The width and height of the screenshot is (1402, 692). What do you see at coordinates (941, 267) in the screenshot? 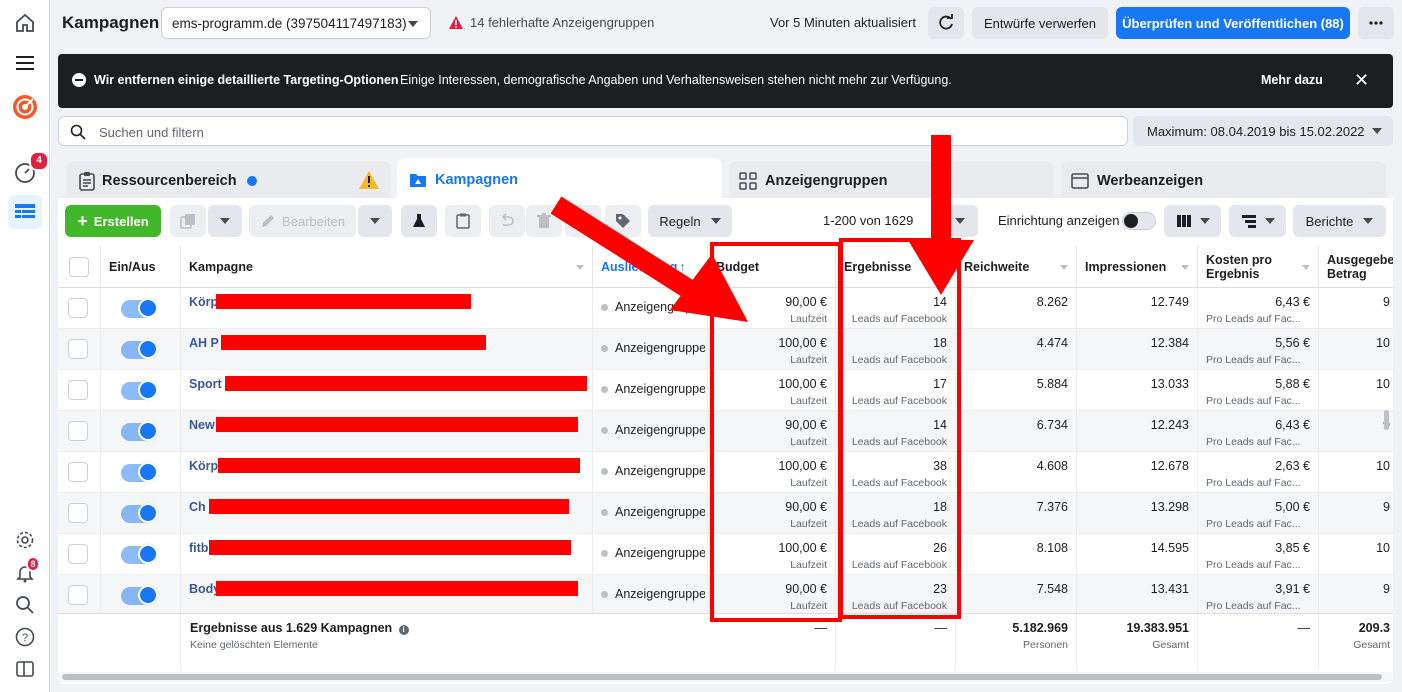
I see `annotation-arrowhead-right` at bounding box center [941, 267].